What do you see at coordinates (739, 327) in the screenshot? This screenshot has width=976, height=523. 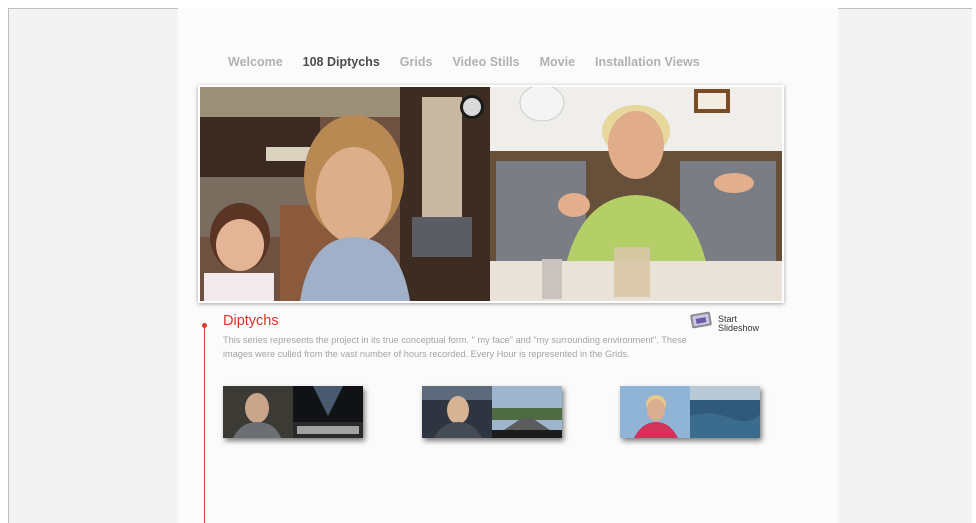 I see `slideshow-label-line2: Slideshow` at bounding box center [739, 327].